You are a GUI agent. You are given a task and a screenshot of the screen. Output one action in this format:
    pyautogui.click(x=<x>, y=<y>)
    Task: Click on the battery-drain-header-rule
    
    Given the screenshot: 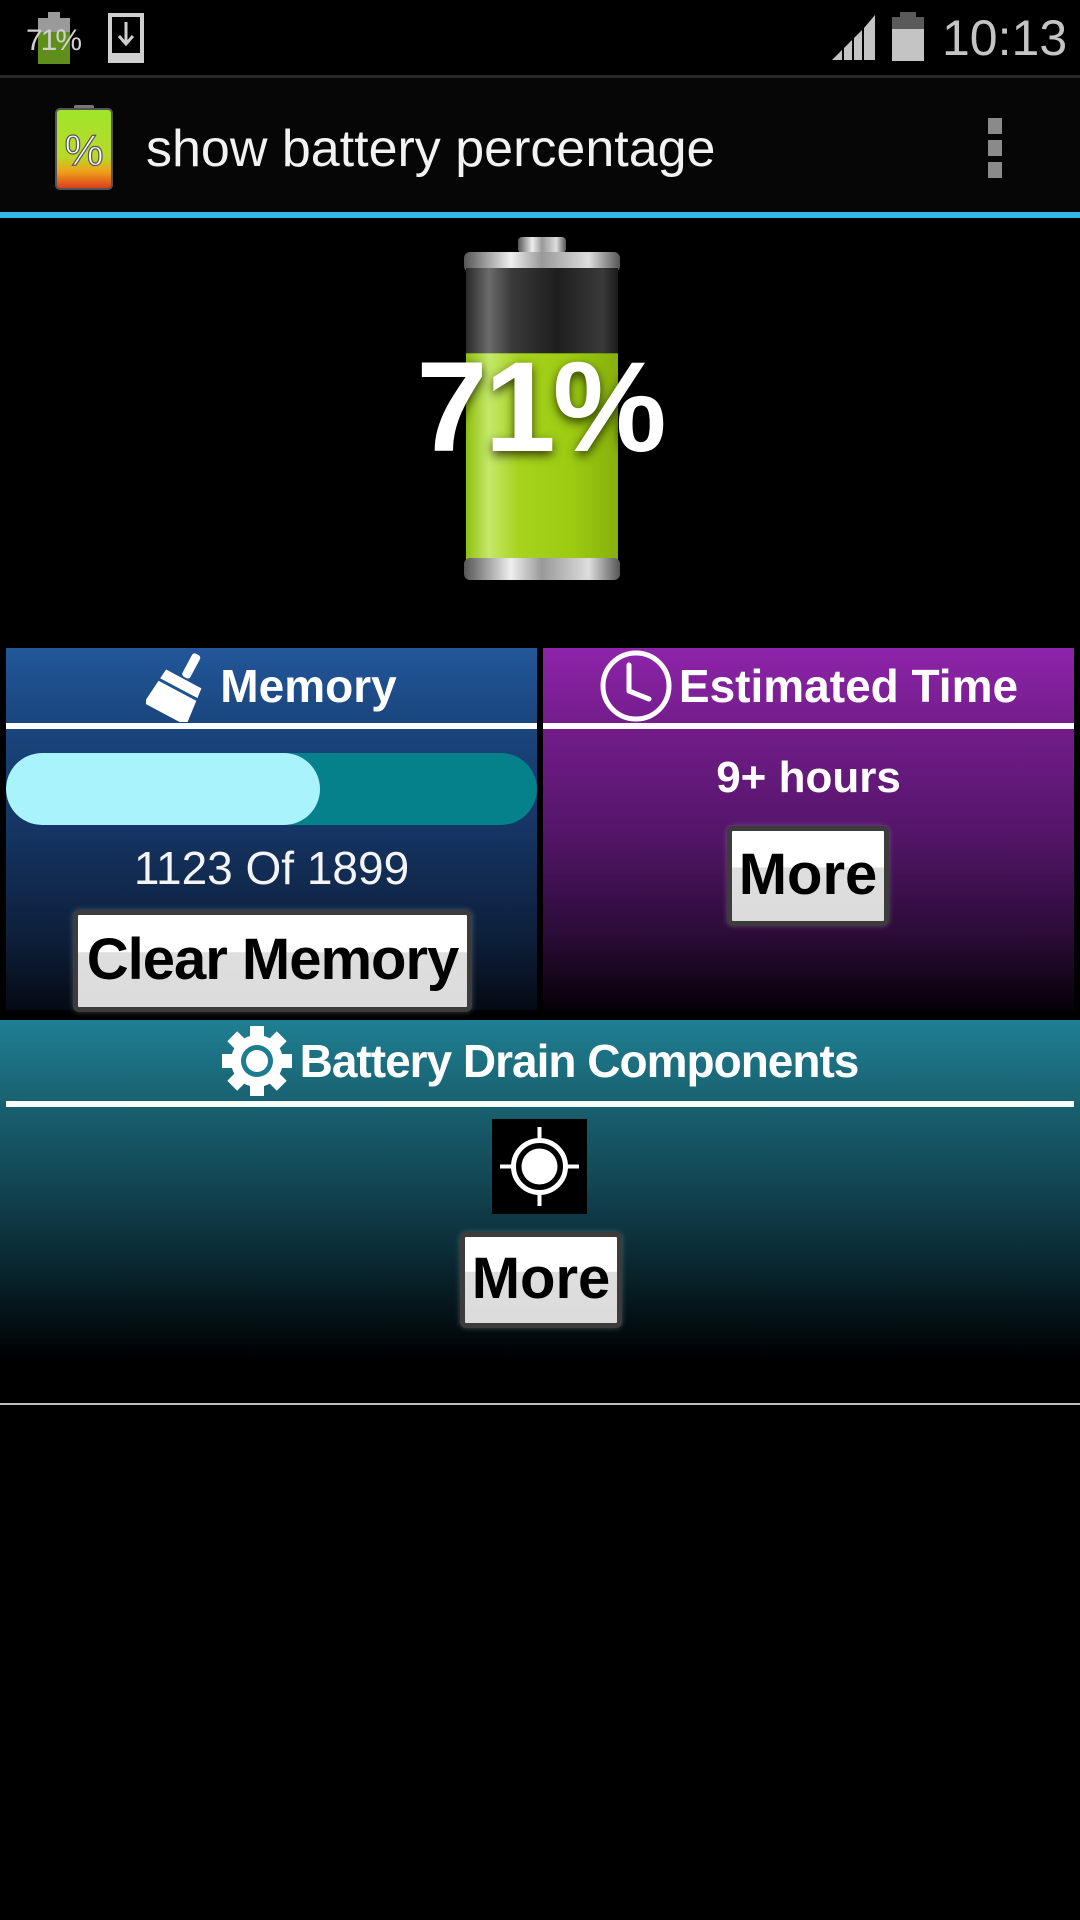 What is the action you would take?
    pyautogui.click(x=540, y=1104)
    